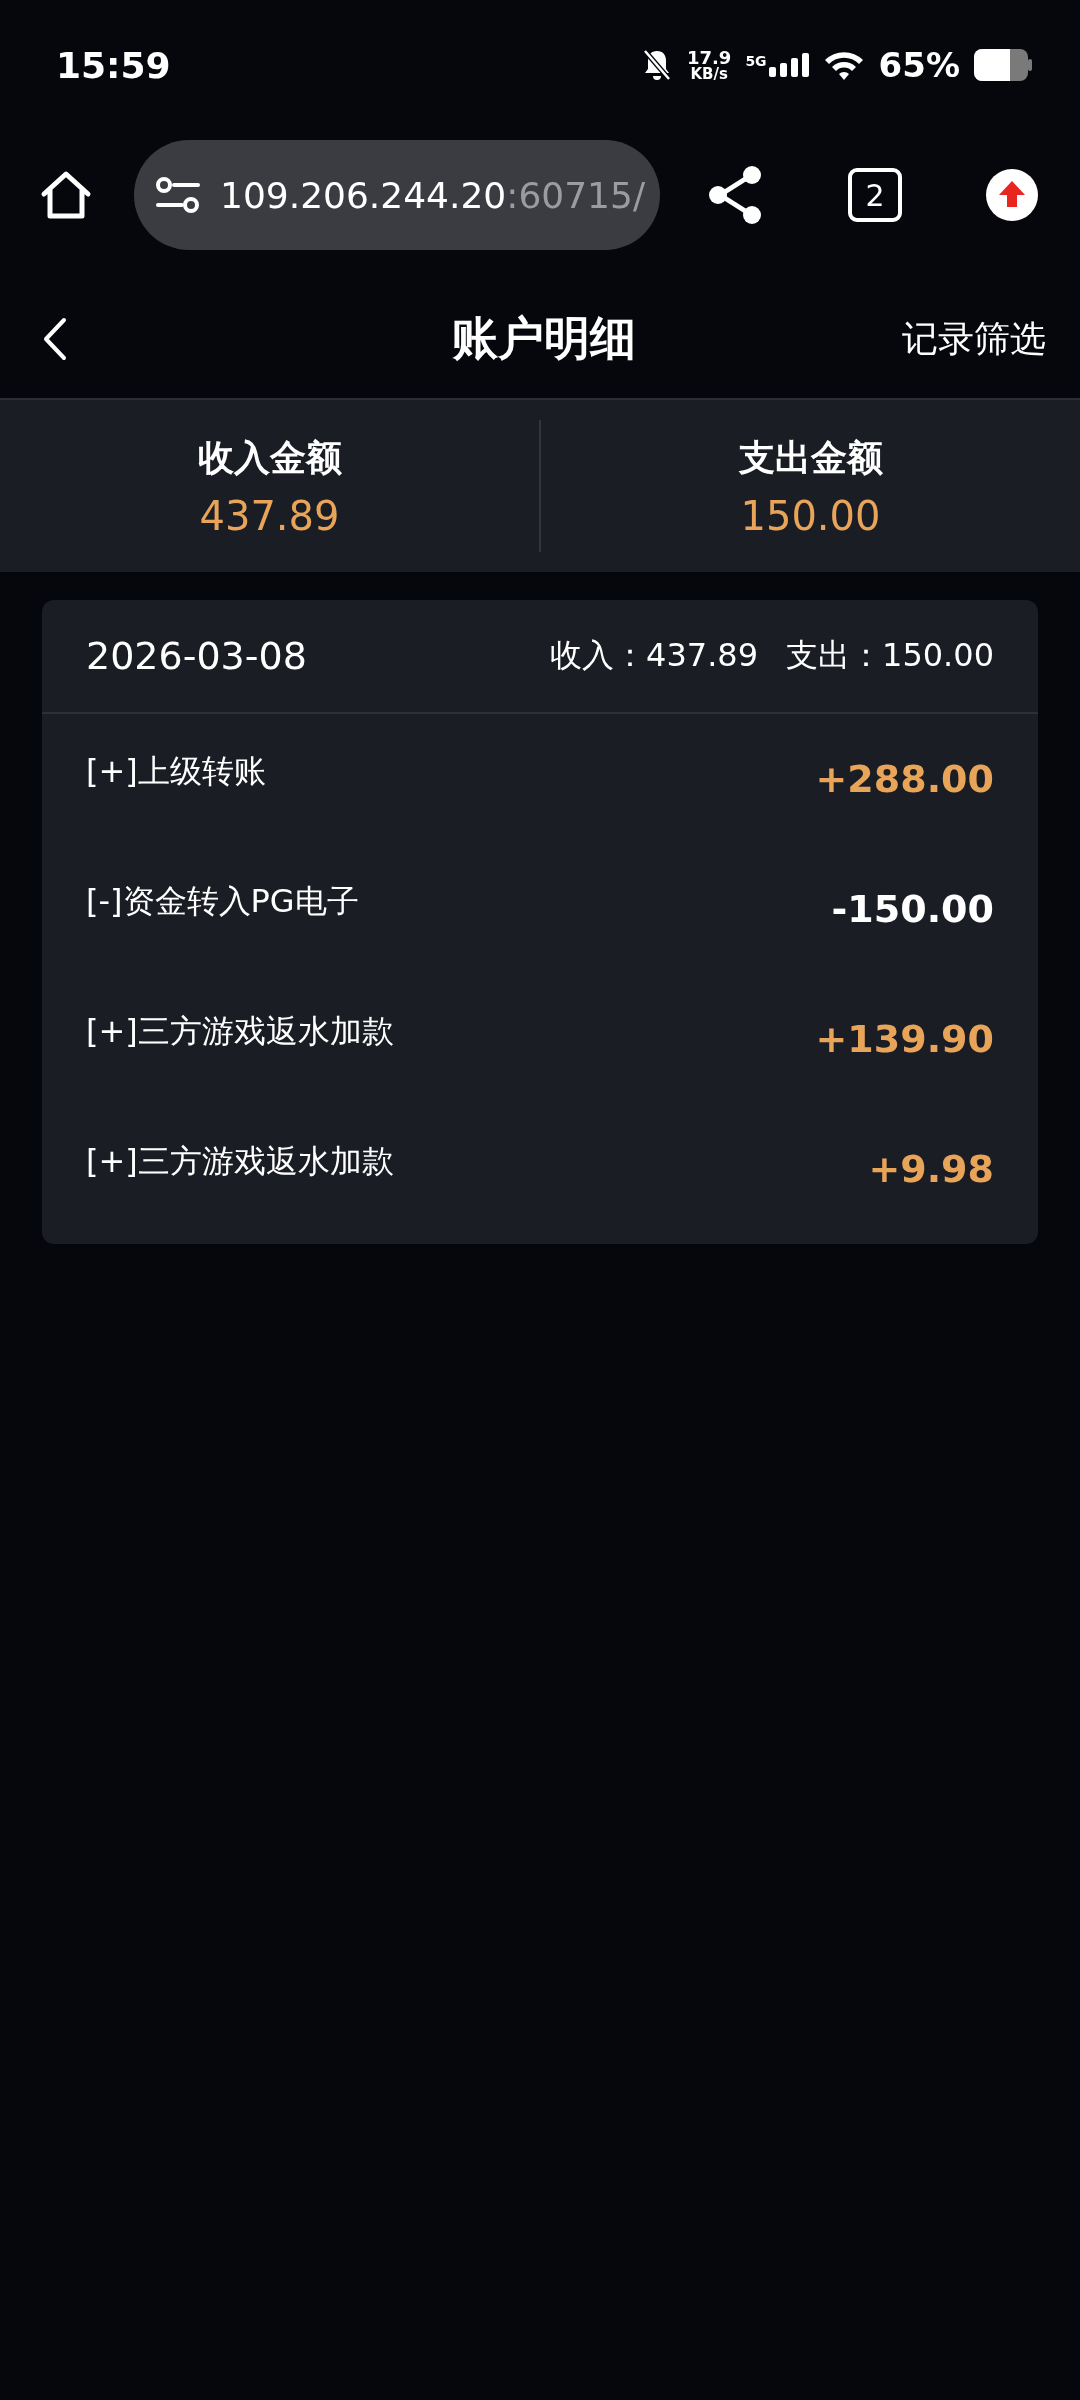  I want to click on address-bar: 109.206.244.20:60715/, so click(397, 195).